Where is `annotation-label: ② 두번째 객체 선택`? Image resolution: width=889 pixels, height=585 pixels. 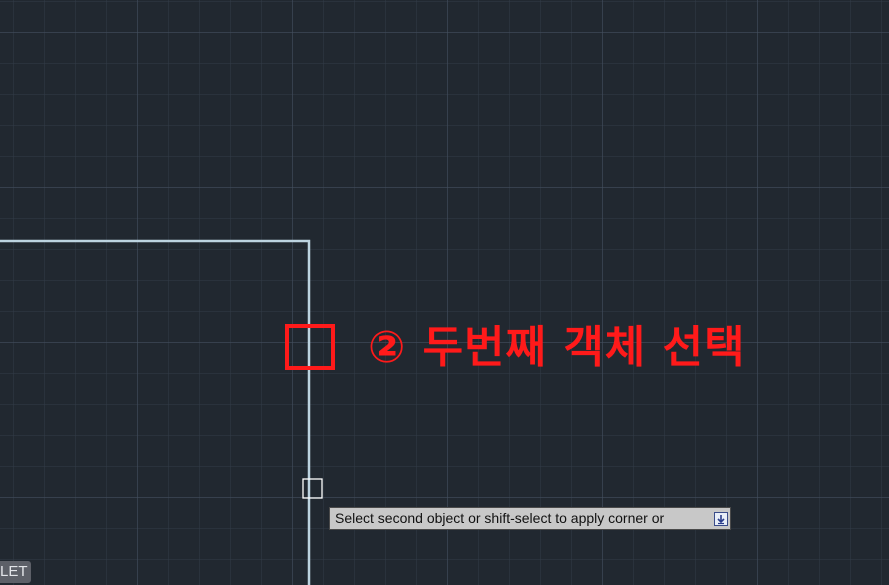 annotation-label: ② 두번째 객체 선택 is located at coordinates (557, 347).